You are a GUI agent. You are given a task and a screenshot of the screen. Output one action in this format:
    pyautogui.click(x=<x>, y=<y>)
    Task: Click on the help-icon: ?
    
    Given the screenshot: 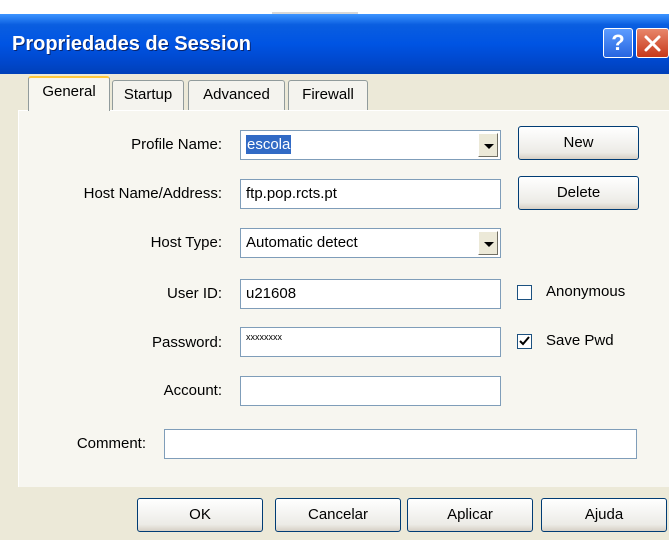 What is the action you would take?
    pyautogui.click(x=618, y=42)
    